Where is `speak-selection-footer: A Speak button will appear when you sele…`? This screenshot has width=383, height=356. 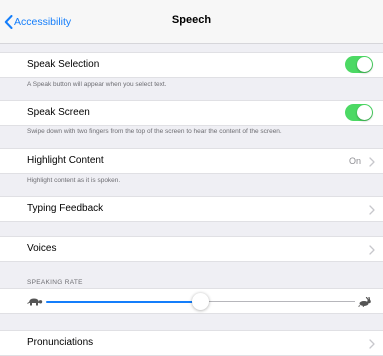
speak-selection-footer: A Speak button will appear when you sele… is located at coordinates (97, 84).